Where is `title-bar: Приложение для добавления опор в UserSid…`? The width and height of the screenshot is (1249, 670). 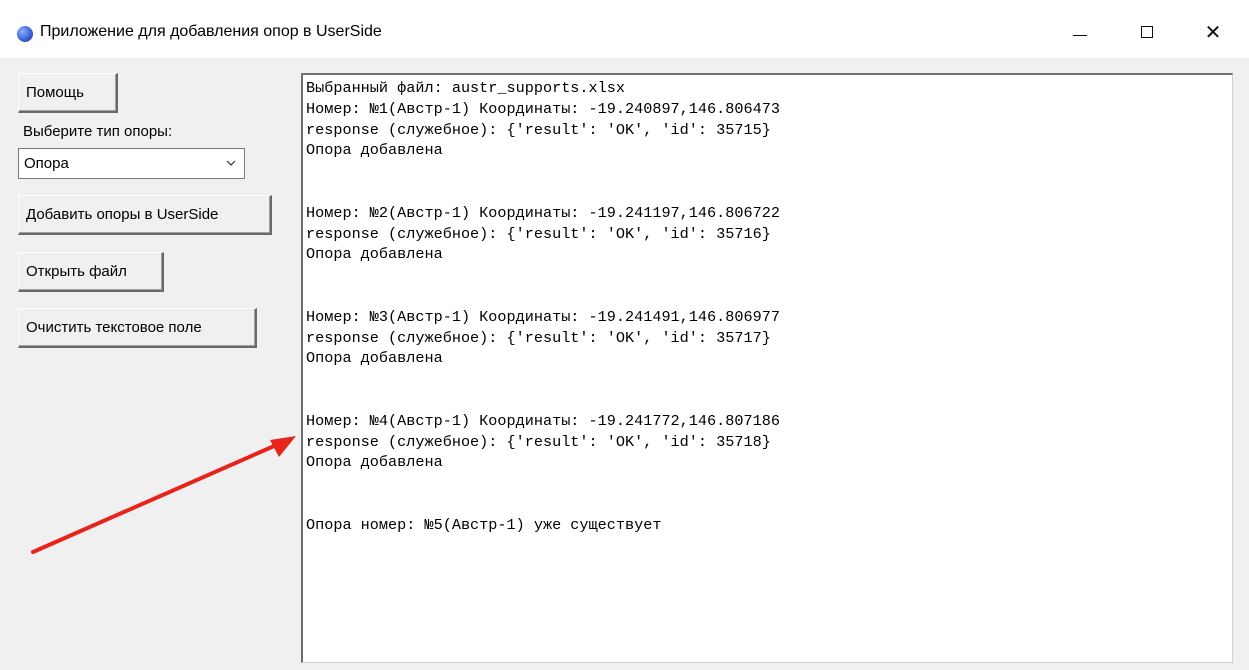 title-bar: Приложение для добавления опор в UserSid… is located at coordinates (624, 29).